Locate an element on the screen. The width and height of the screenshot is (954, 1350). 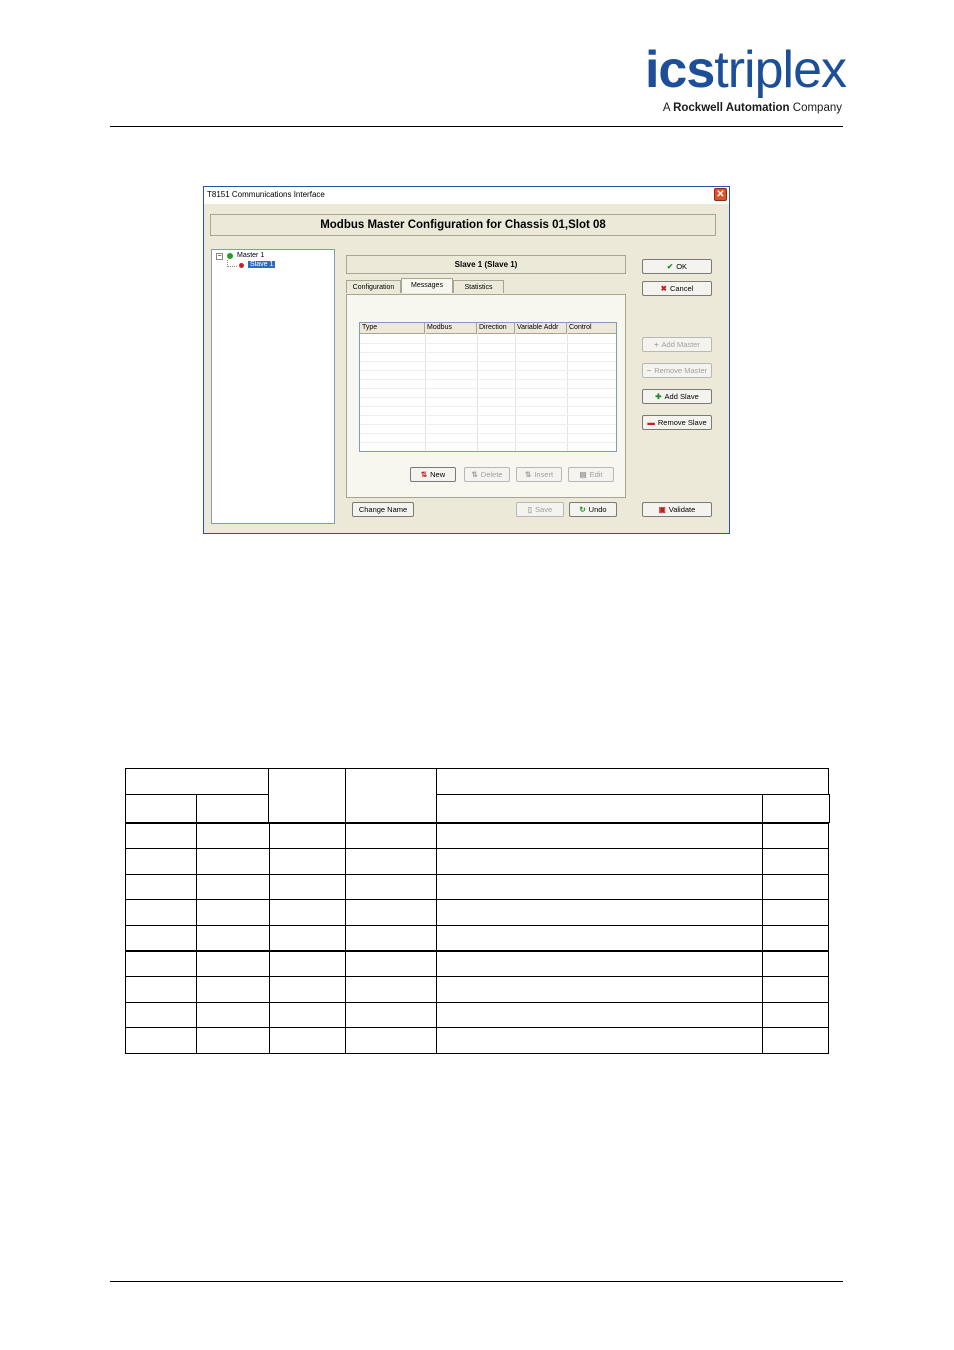
add-slave-button: ✚ Add Slave is located at coordinates (677, 396).